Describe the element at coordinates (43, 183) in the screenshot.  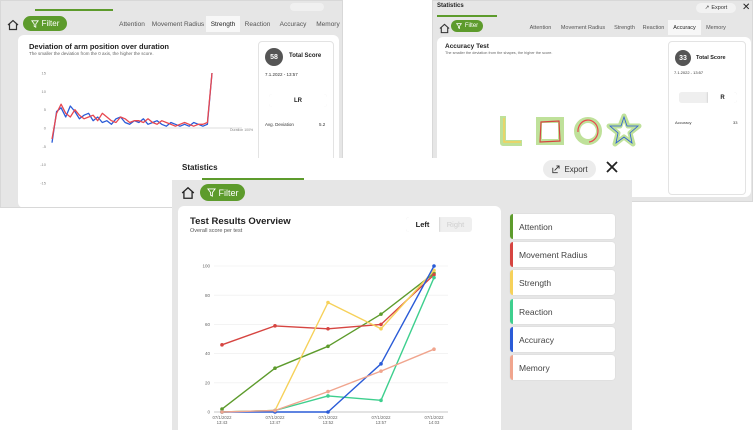
I see `y-tick-label: -15` at that location.